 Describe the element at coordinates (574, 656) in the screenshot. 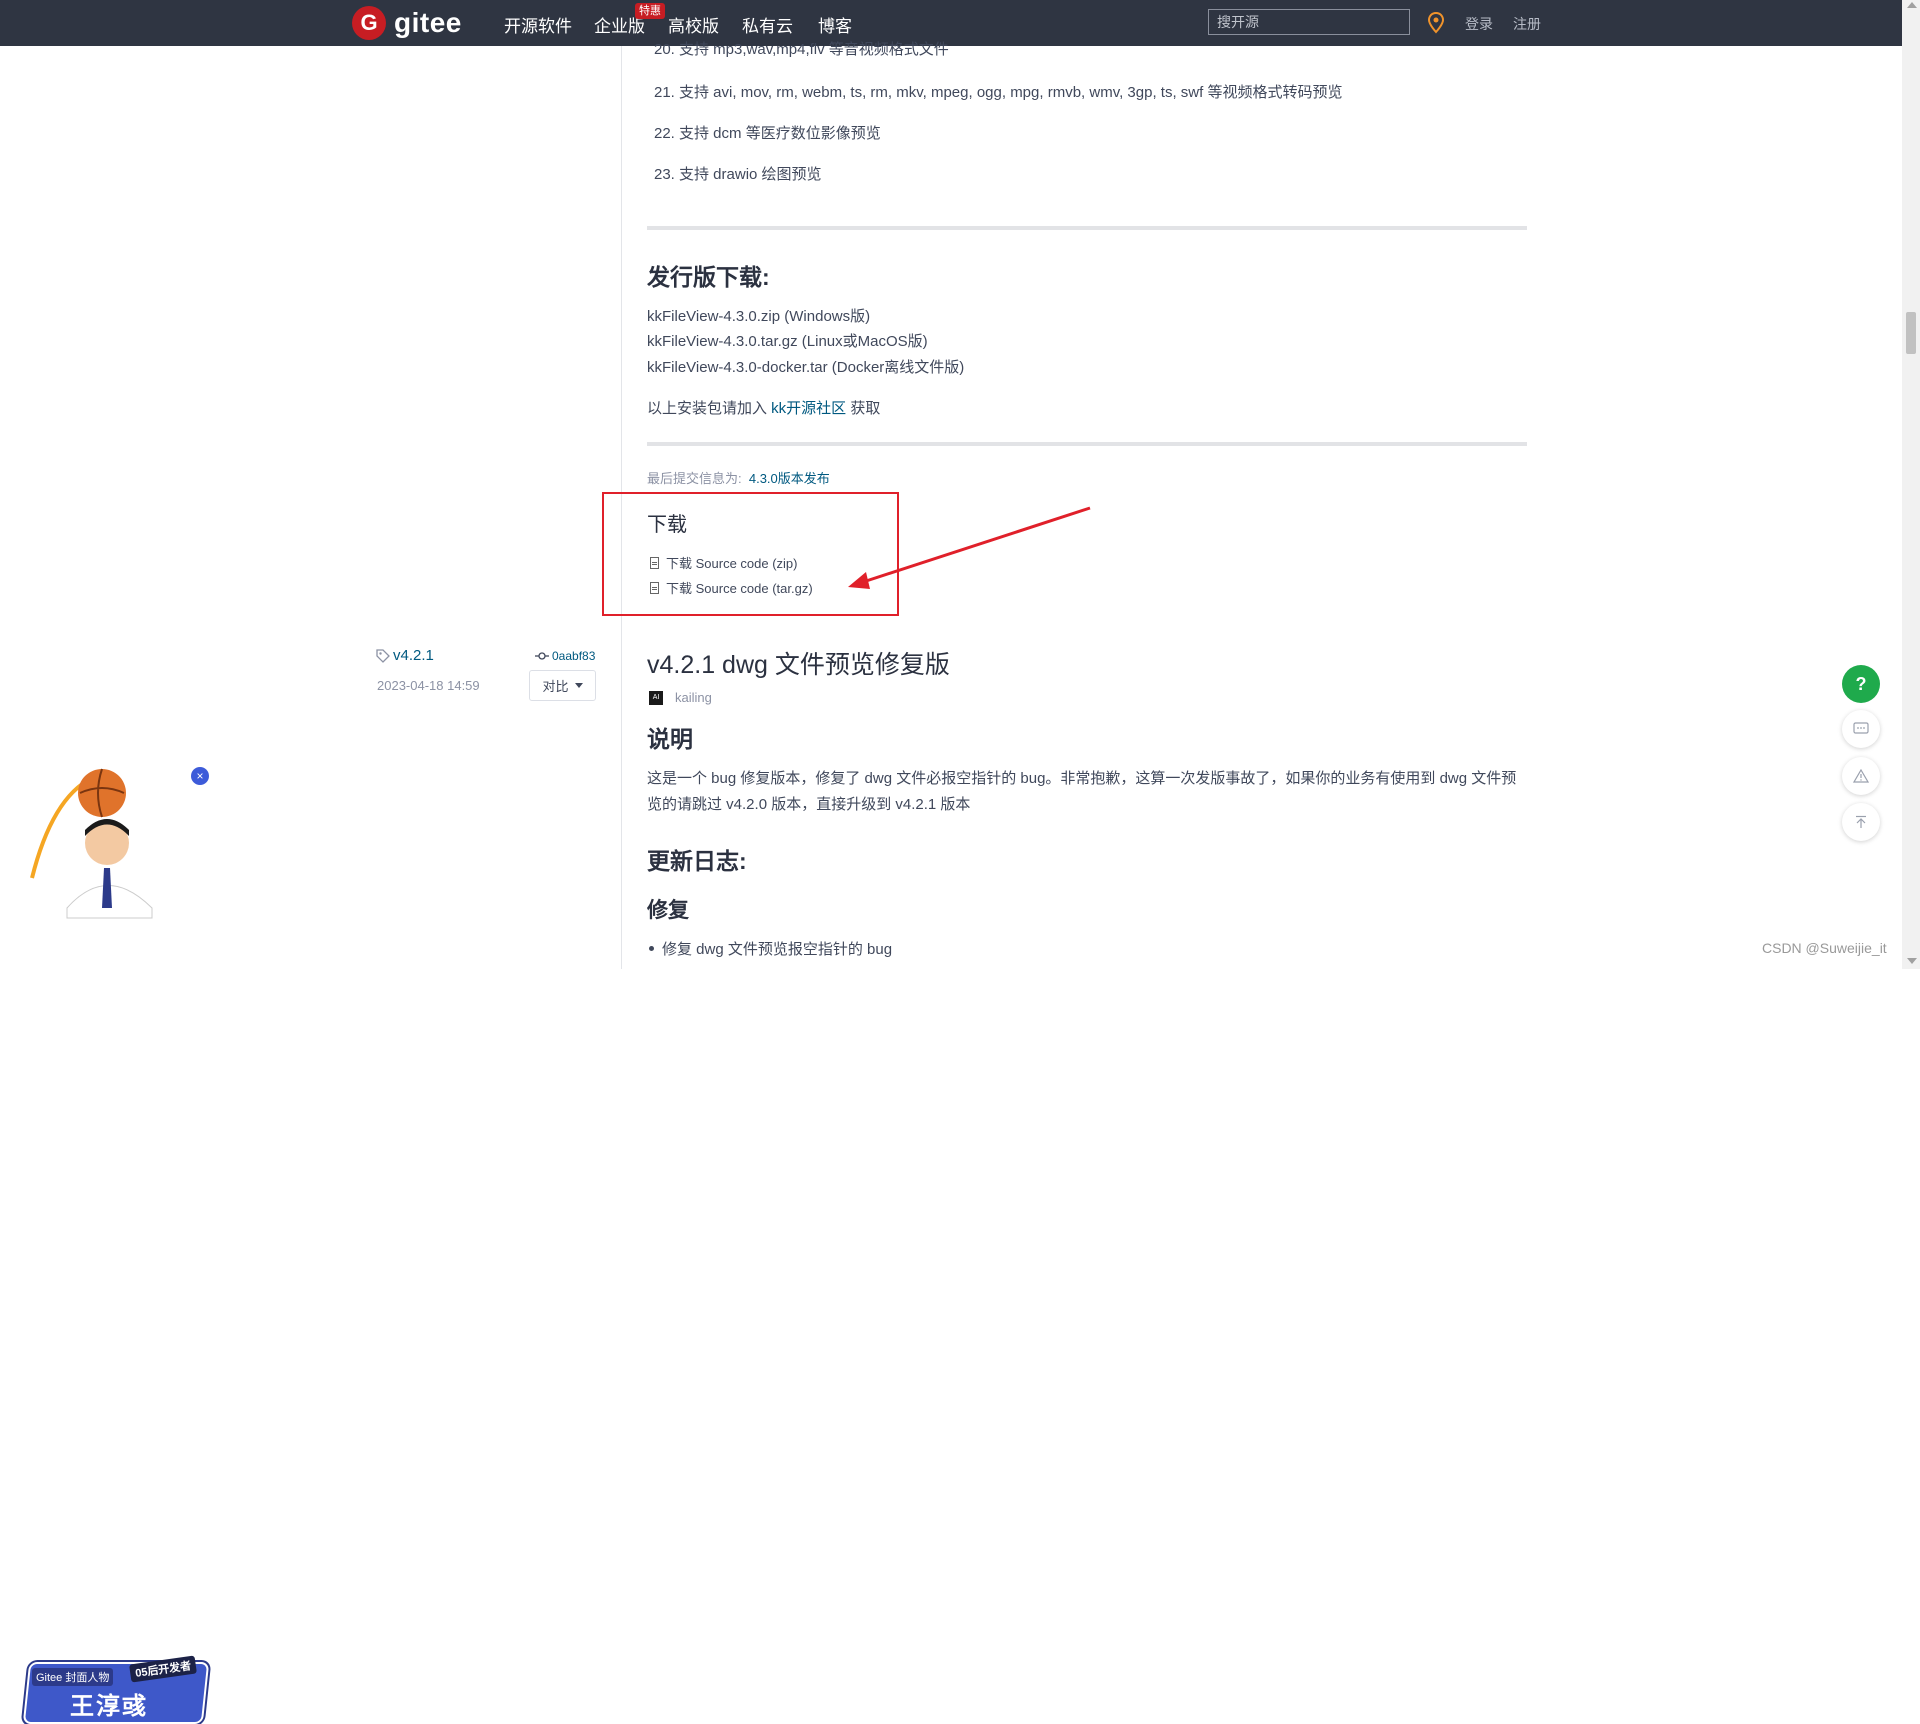

I see `release-commit-hash: 0aabf83` at that location.